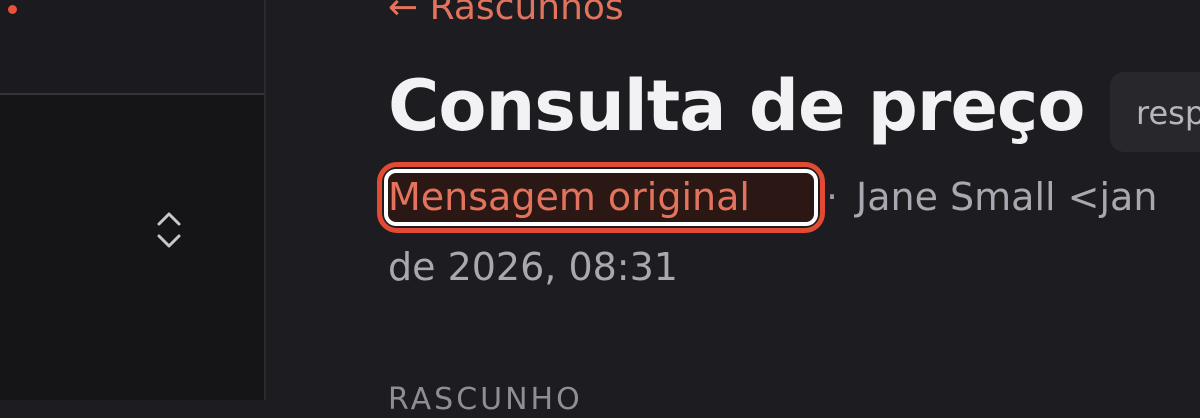 The height and width of the screenshot is (418, 1200). What do you see at coordinates (569, 198) in the screenshot?
I see `original-message-link: Mensagem original` at bounding box center [569, 198].